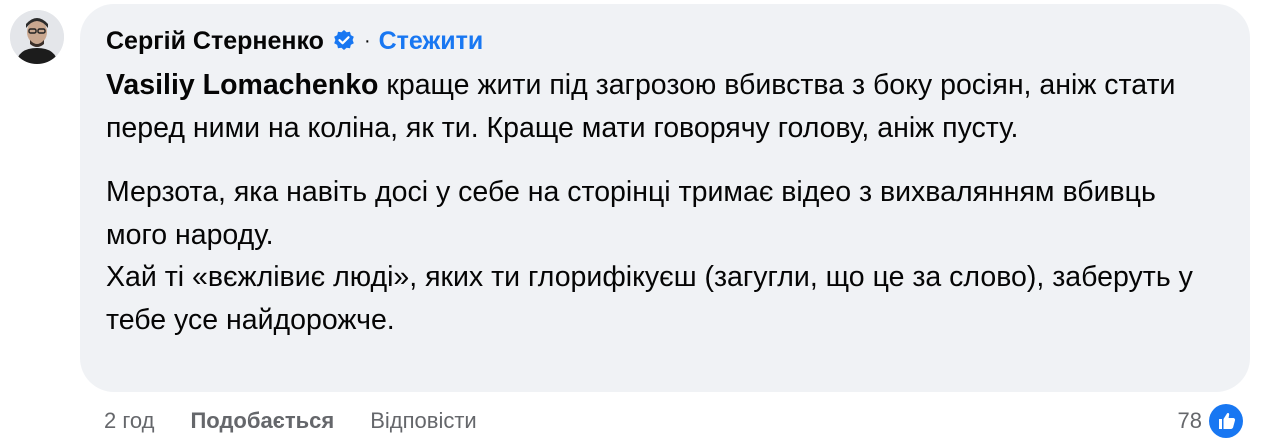 This screenshot has width=1280, height=445. What do you see at coordinates (423, 421) in the screenshot?
I see `reply-button: Відповісти` at bounding box center [423, 421].